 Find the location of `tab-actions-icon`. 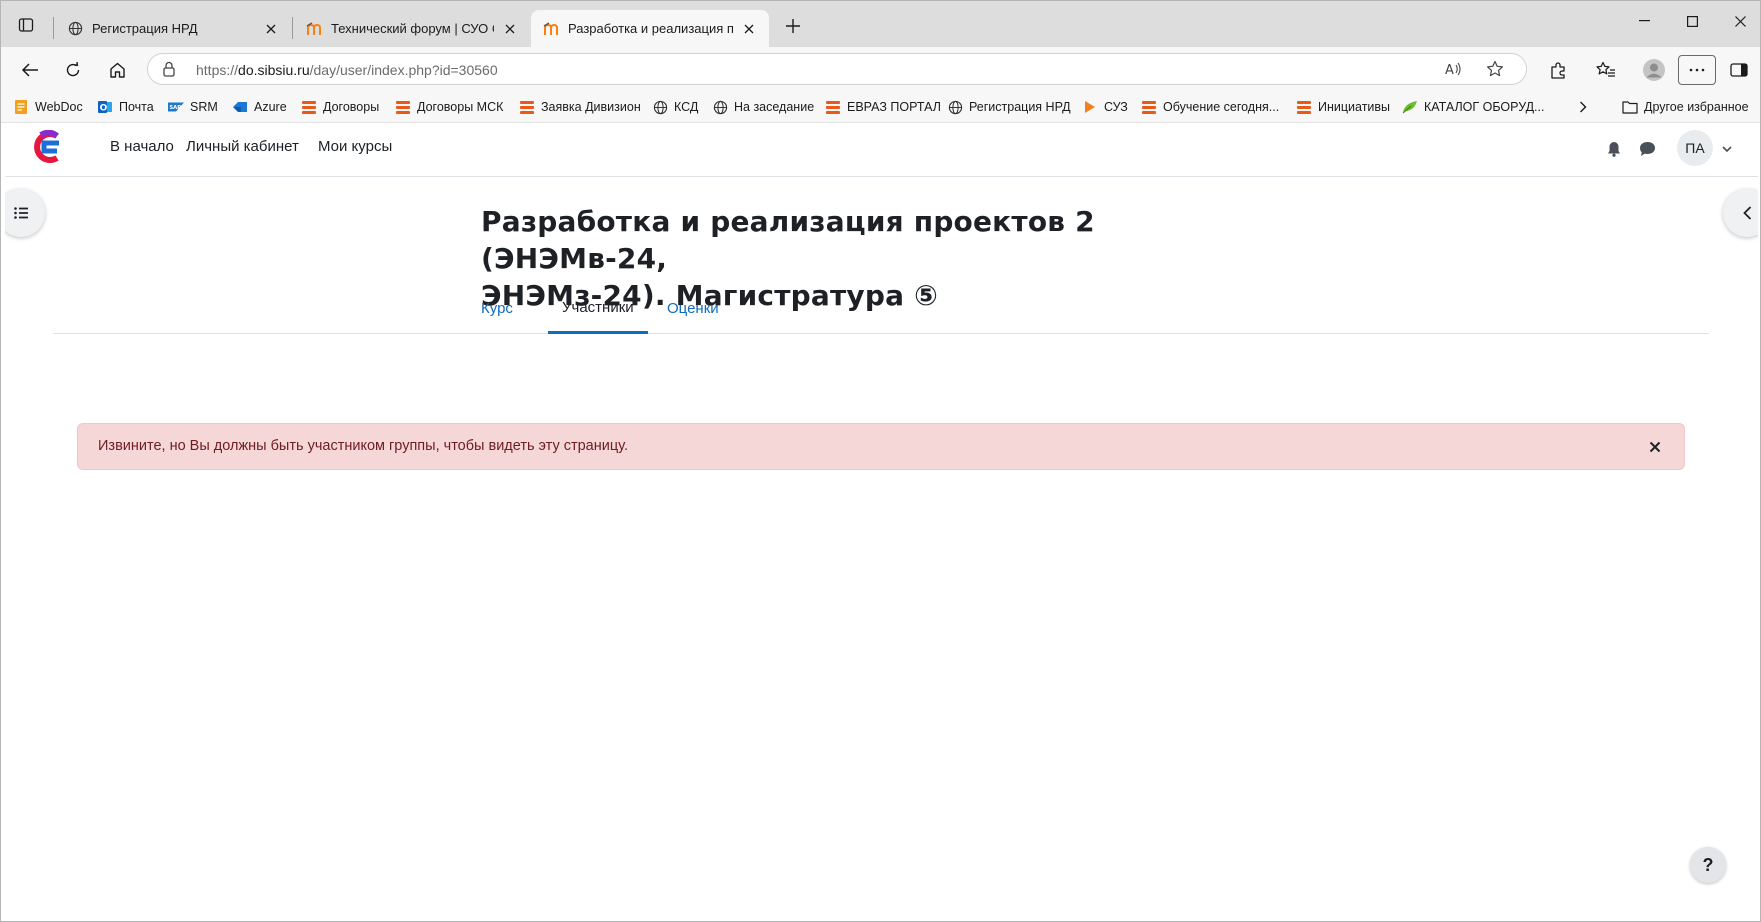

tab-actions-icon is located at coordinates (26, 25).